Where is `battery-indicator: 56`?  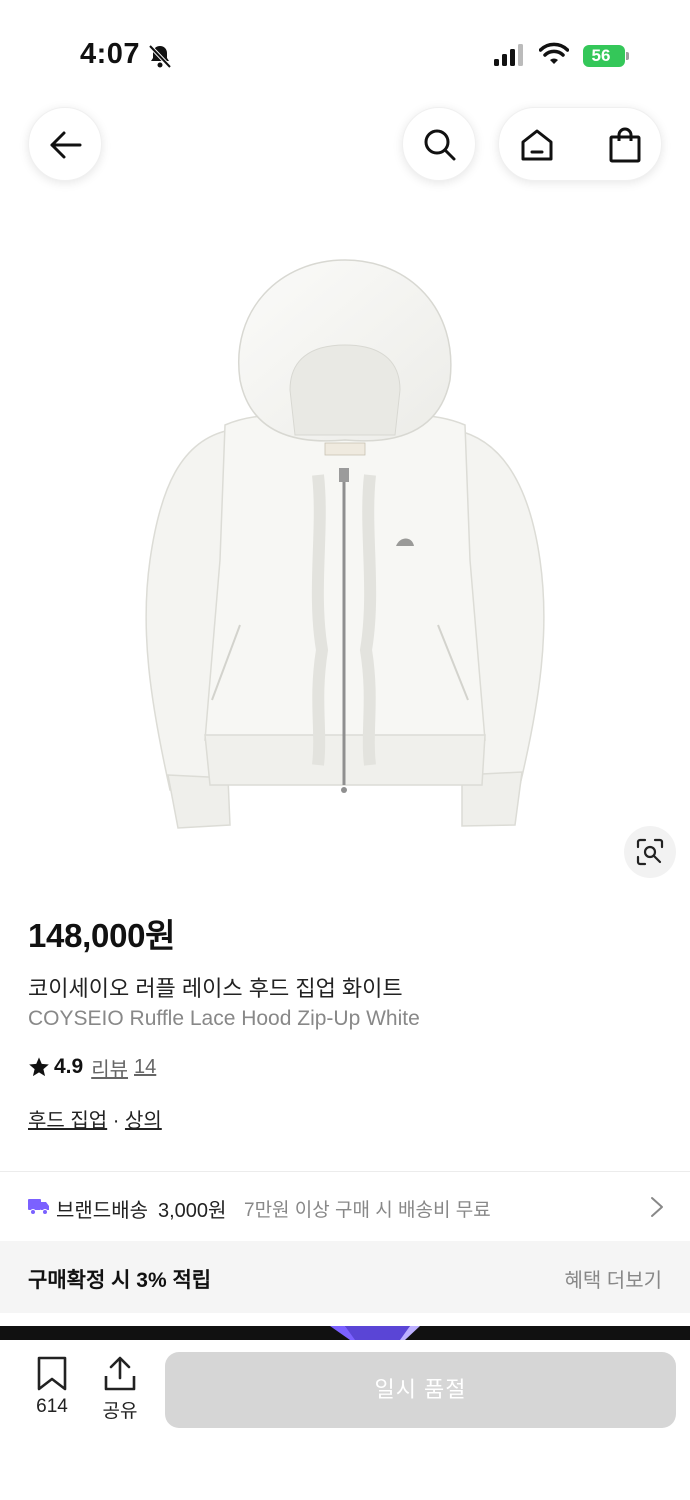
battery-indicator: 56 is located at coordinates (606, 56).